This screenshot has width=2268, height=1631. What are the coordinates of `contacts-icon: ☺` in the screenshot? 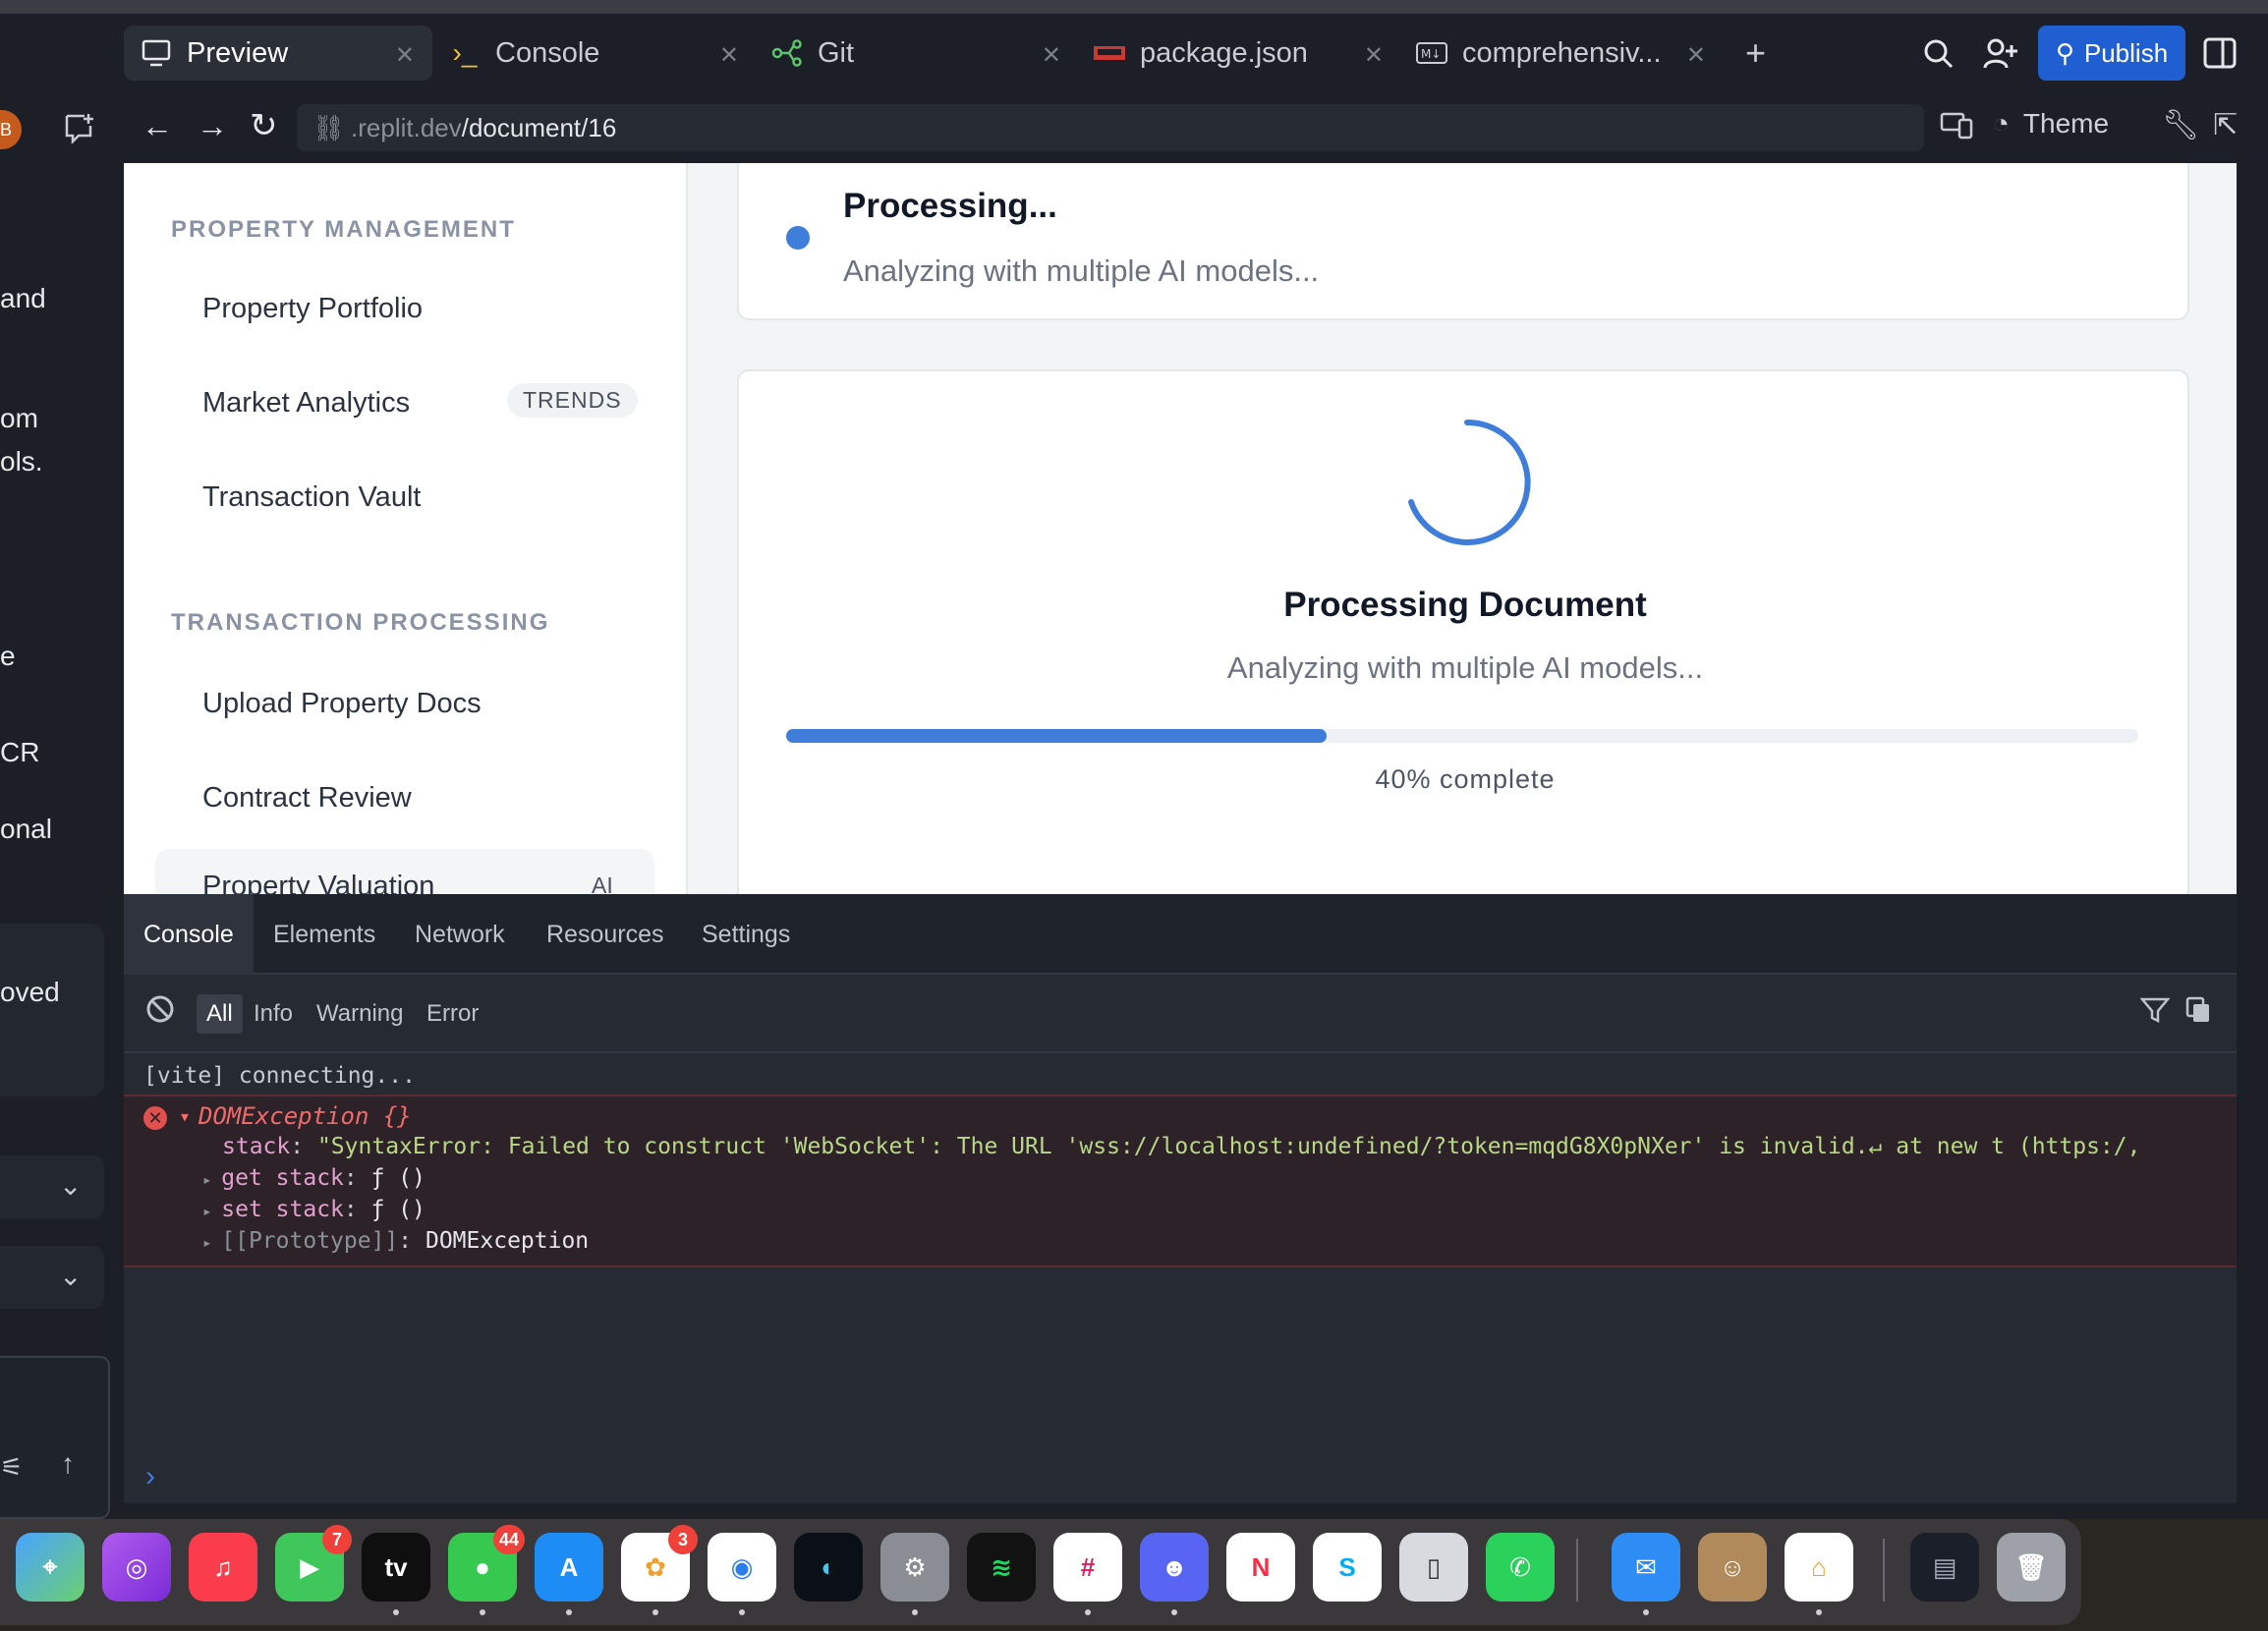 It's located at (1733, 1567).